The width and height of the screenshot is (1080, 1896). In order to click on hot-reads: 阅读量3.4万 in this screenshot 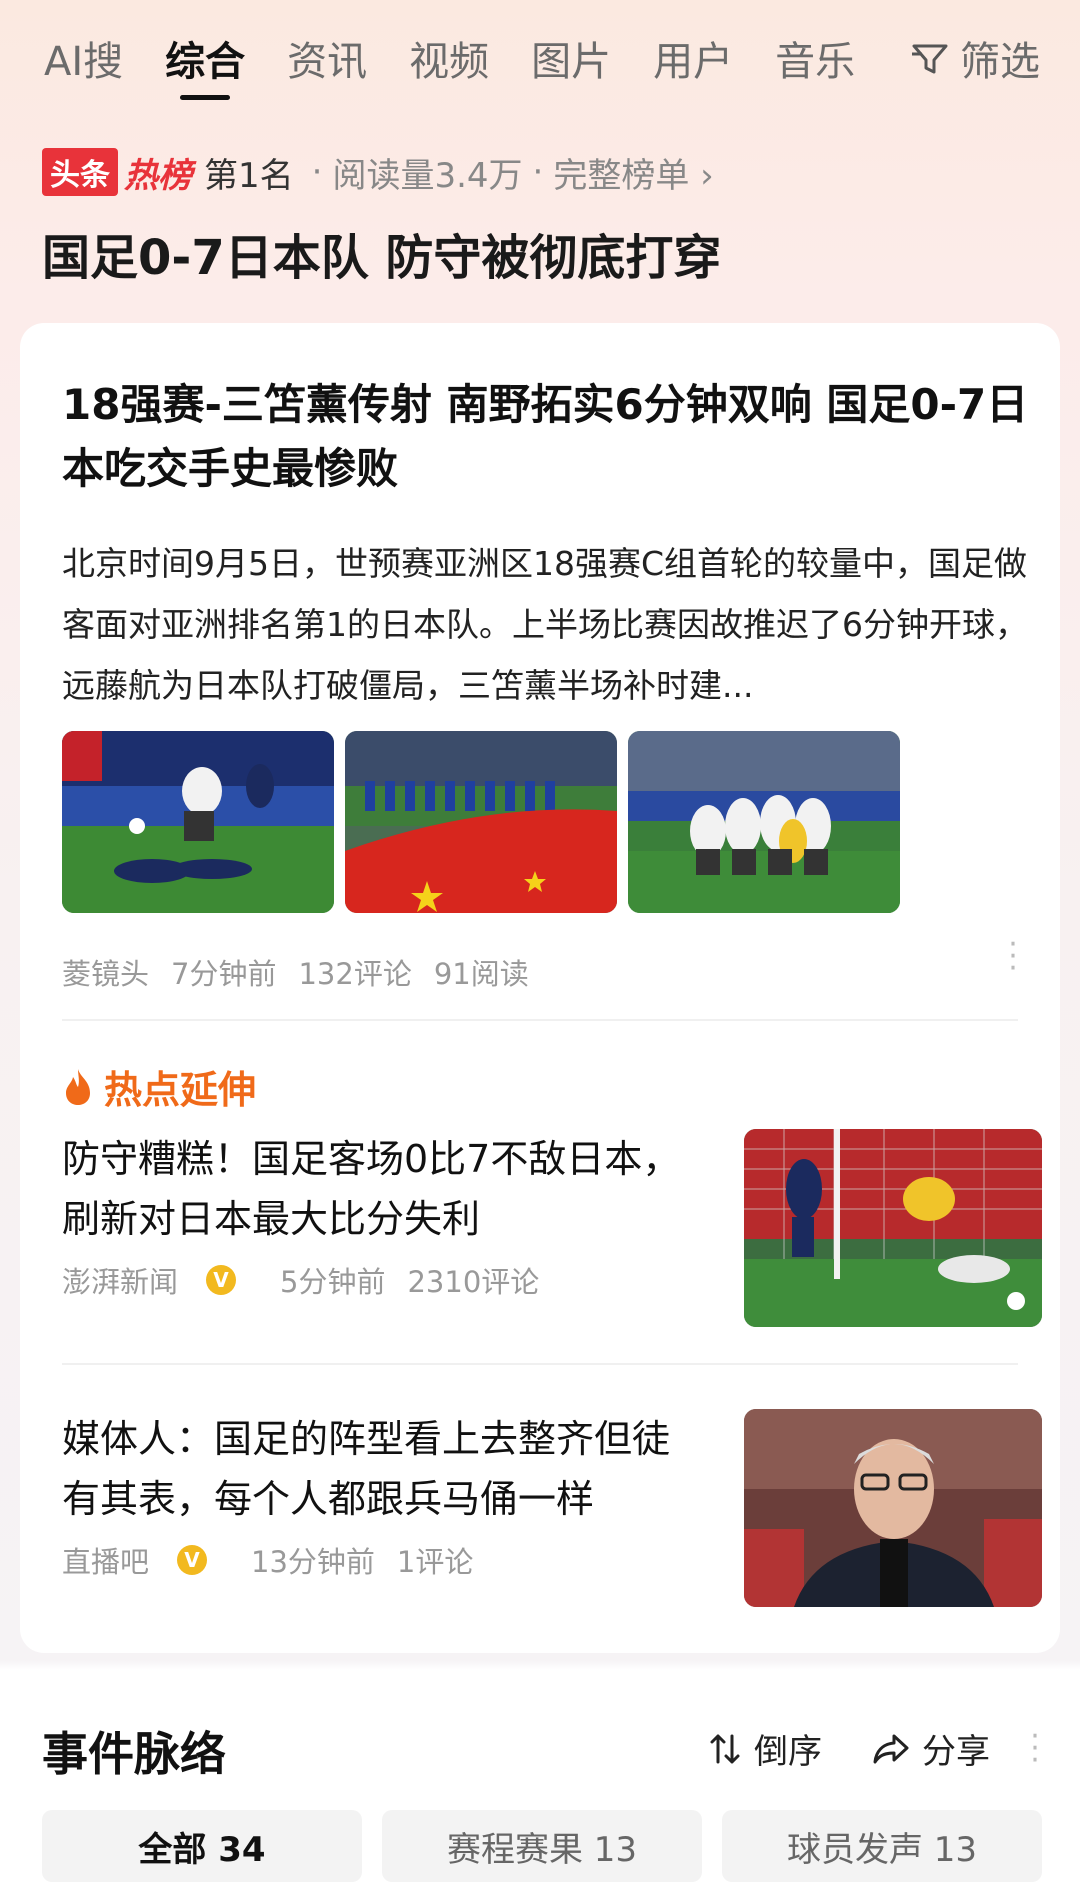, I will do `click(427, 175)`.